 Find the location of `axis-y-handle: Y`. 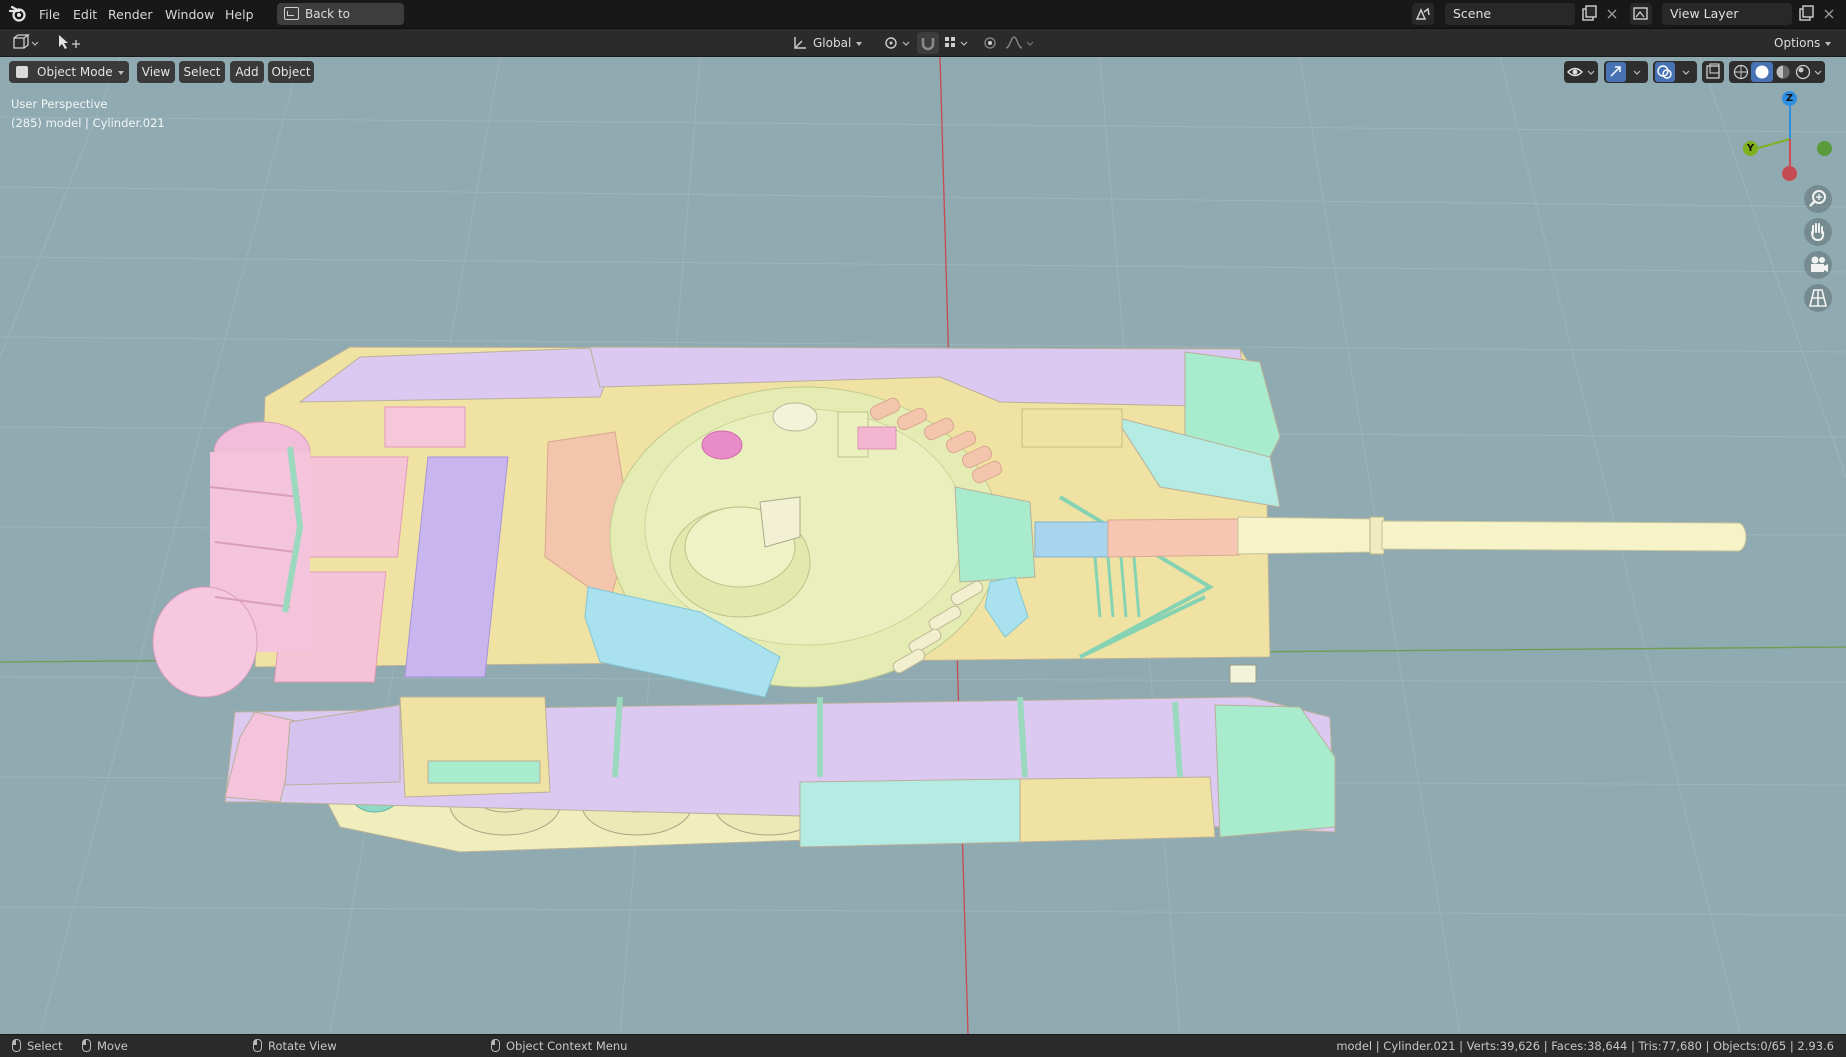

axis-y-handle: Y is located at coordinates (1750, 148).